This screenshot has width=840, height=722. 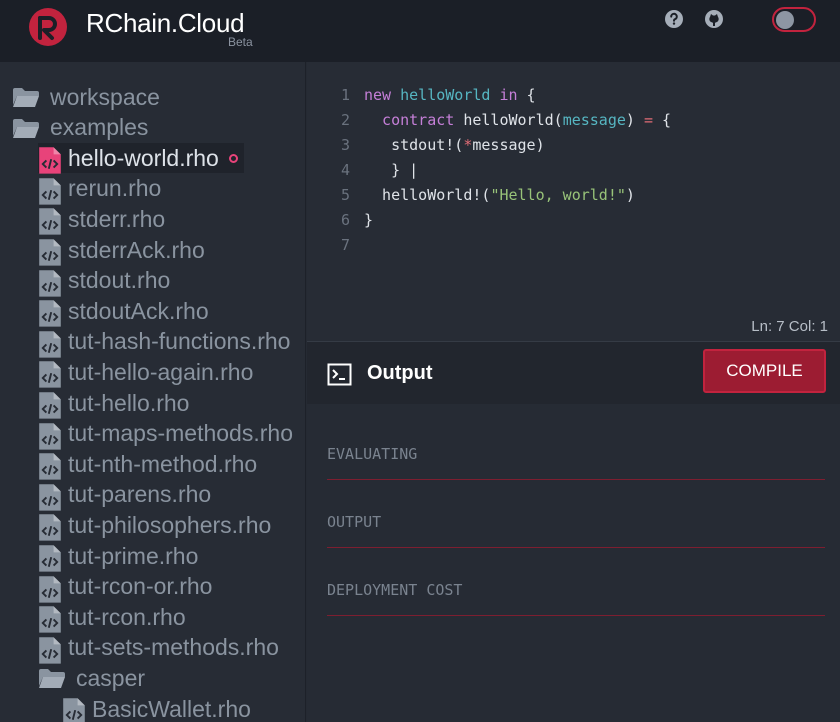 I want to click on code-token: helloWorld(, so click(x=508, y=119).